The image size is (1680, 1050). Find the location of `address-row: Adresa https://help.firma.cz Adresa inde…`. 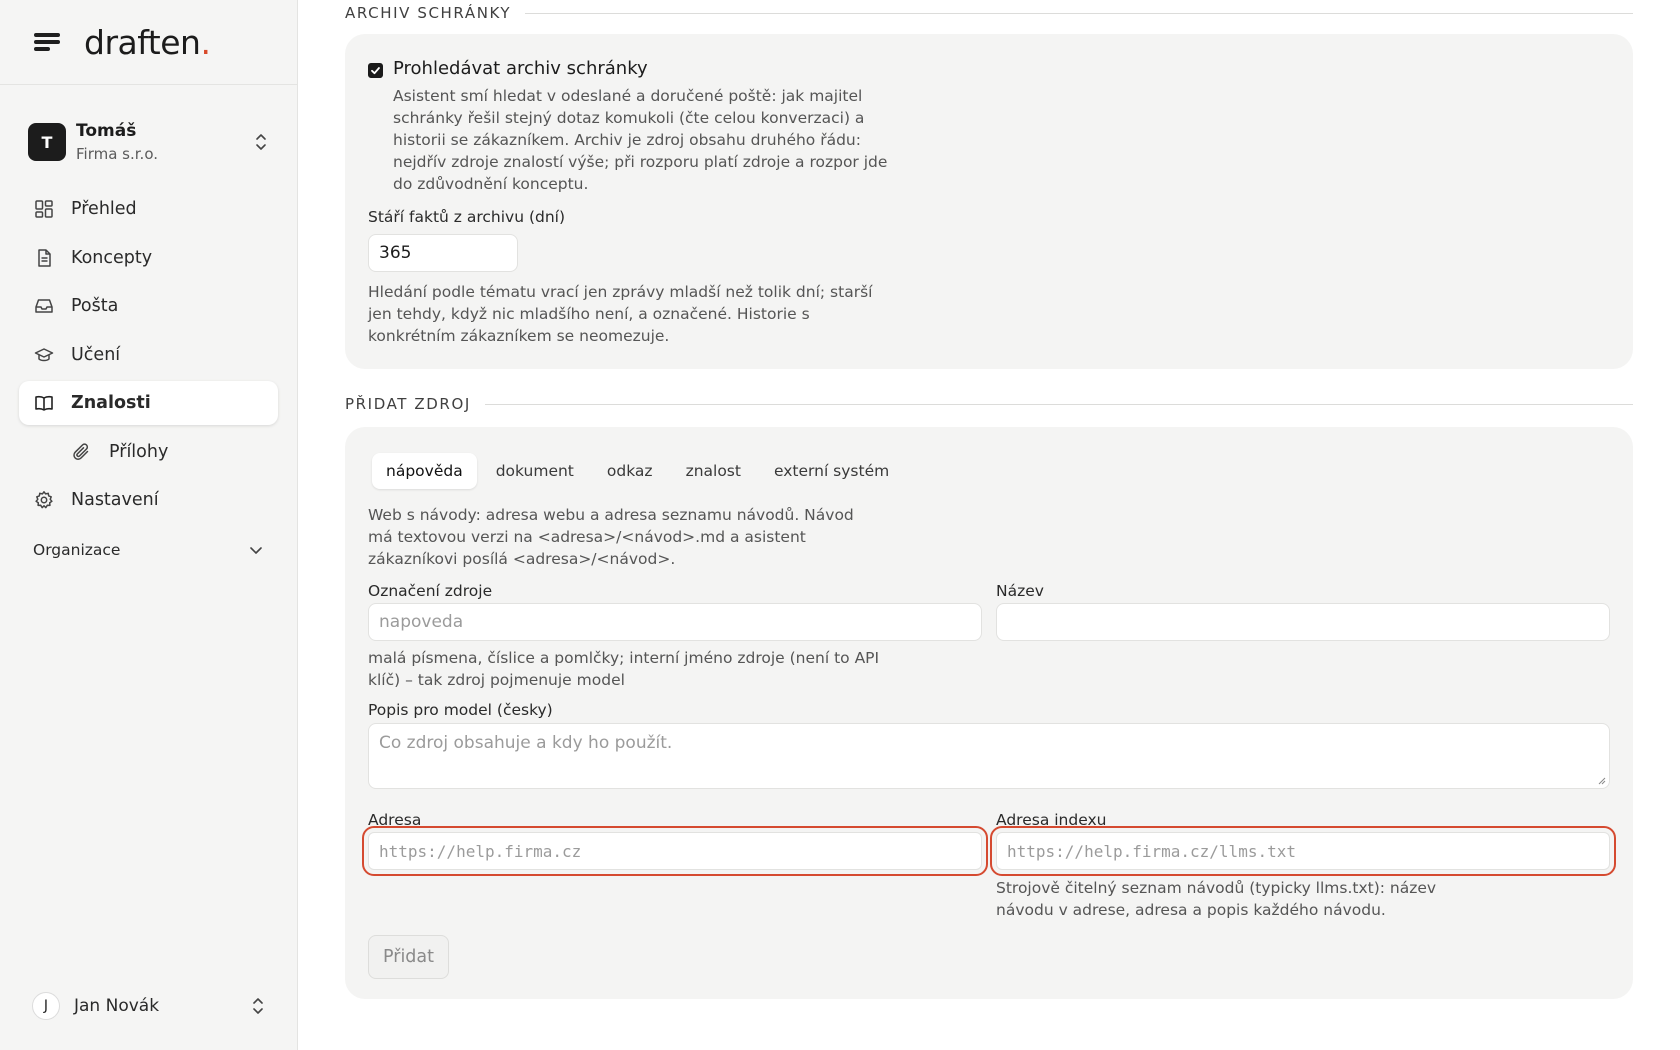

address-row: Adresa https://help.firma.cz Adresa inde… is located at coordinates (989, 866).